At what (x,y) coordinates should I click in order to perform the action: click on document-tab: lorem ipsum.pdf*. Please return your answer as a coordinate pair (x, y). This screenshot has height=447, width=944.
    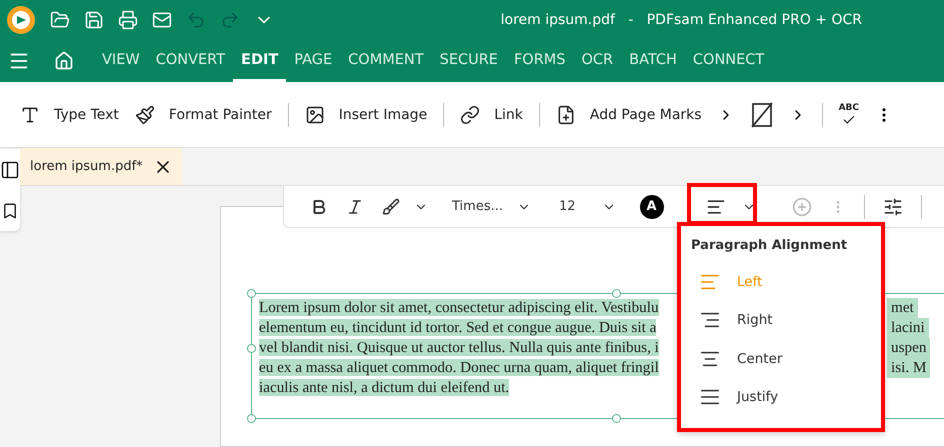
    Looking at the image, I should click on (101, 166).